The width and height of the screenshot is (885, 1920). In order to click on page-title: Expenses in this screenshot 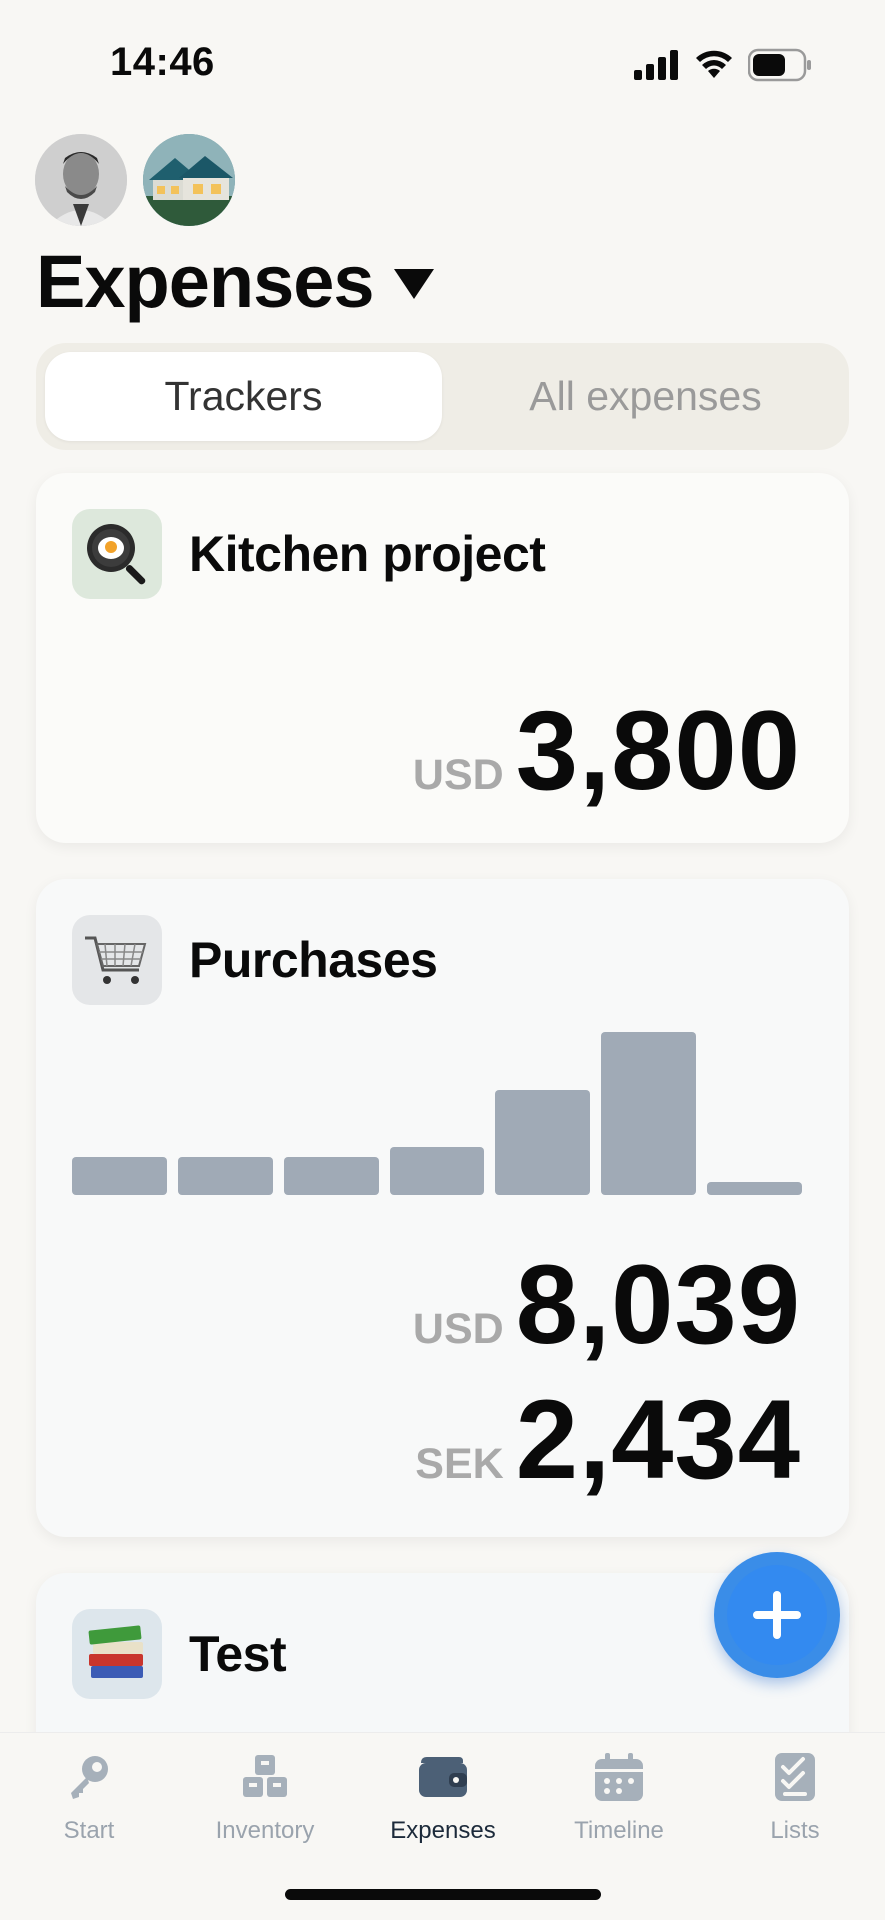, I will do `click(205, 281)`.